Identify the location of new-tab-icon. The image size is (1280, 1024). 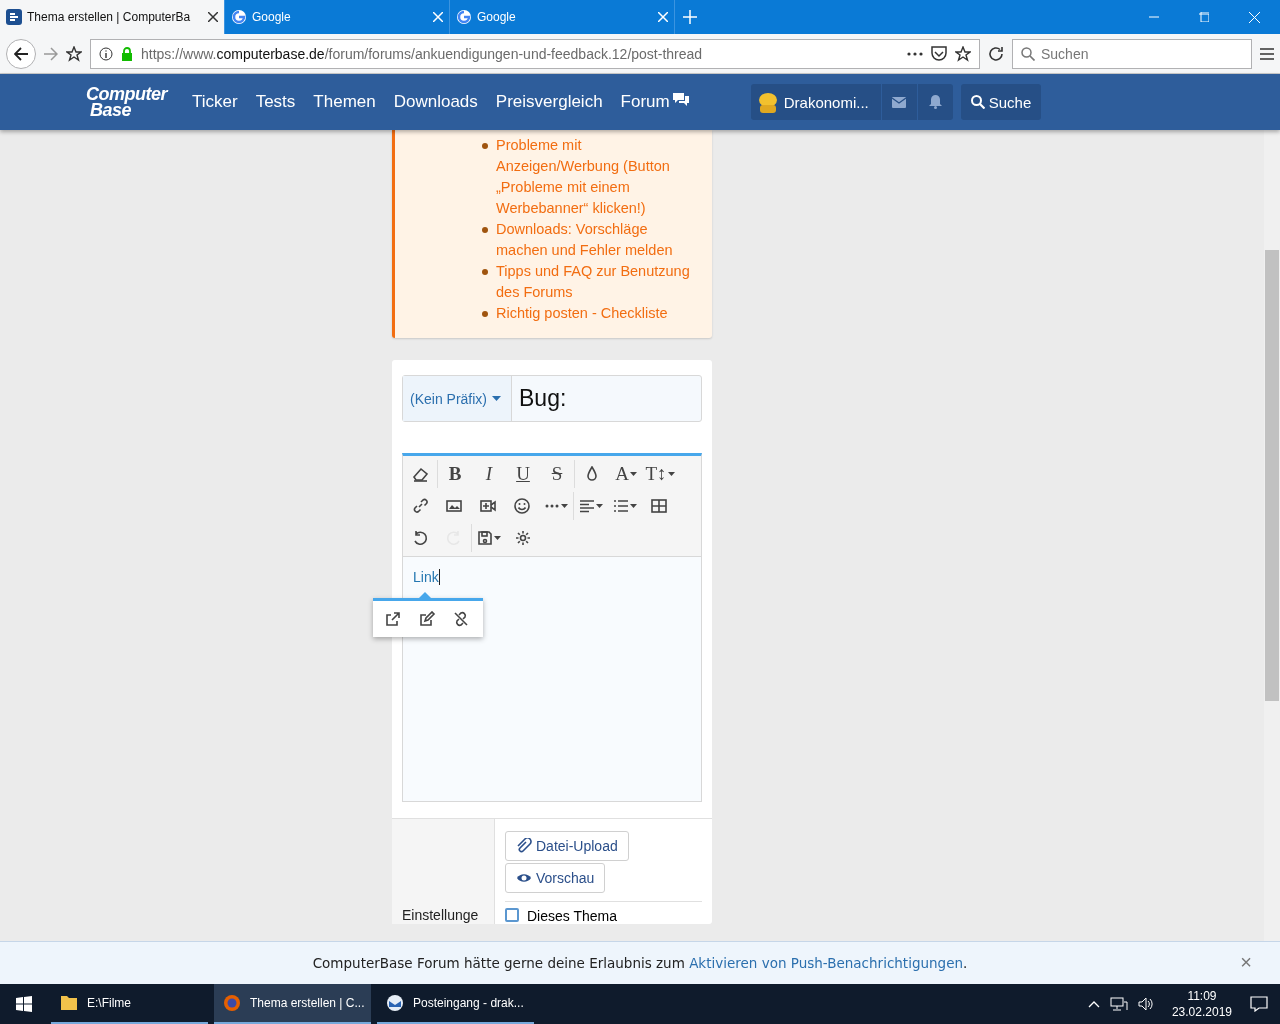
(690, 17).